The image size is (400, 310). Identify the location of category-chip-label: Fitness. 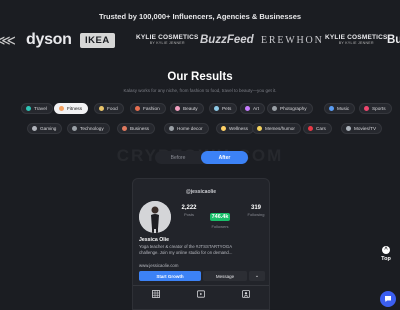
(75, 108).